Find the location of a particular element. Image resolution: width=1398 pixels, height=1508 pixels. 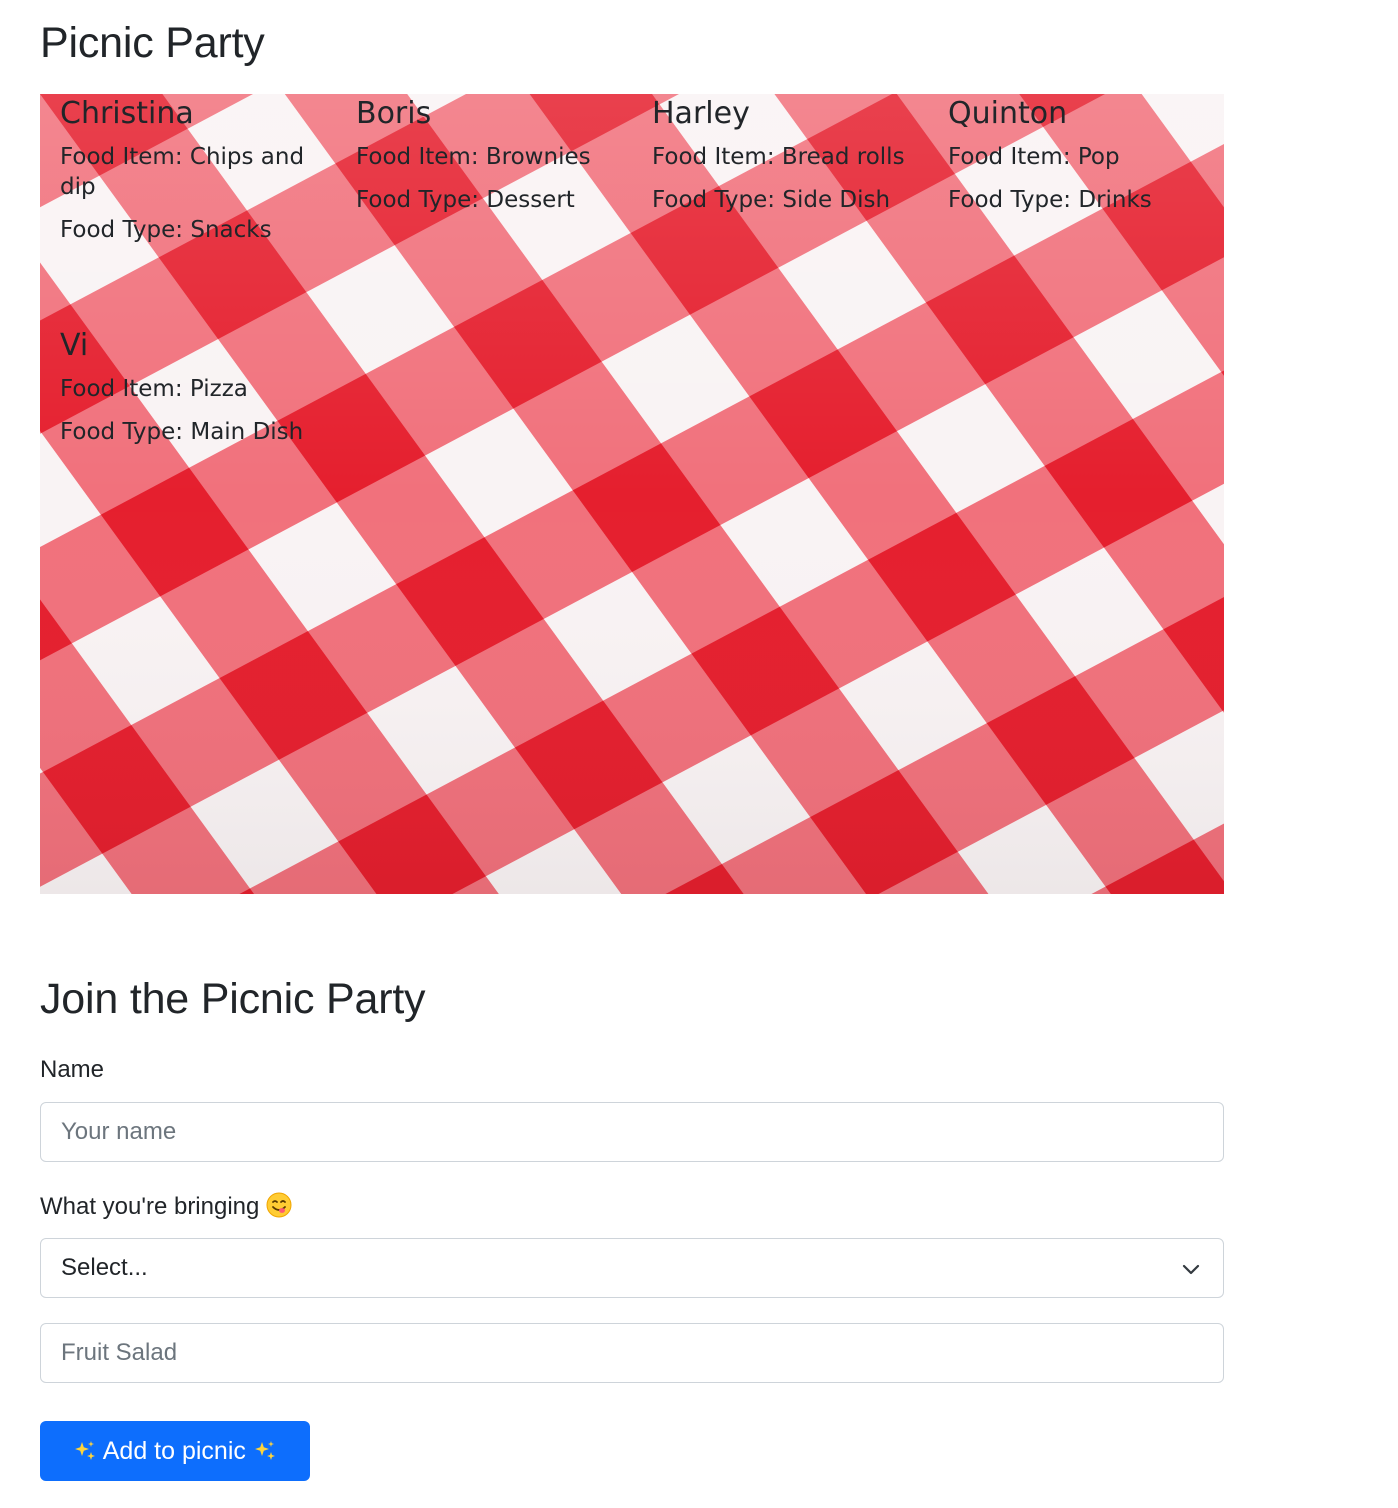

guest-name: Christina is located at coordinates (127, 113).